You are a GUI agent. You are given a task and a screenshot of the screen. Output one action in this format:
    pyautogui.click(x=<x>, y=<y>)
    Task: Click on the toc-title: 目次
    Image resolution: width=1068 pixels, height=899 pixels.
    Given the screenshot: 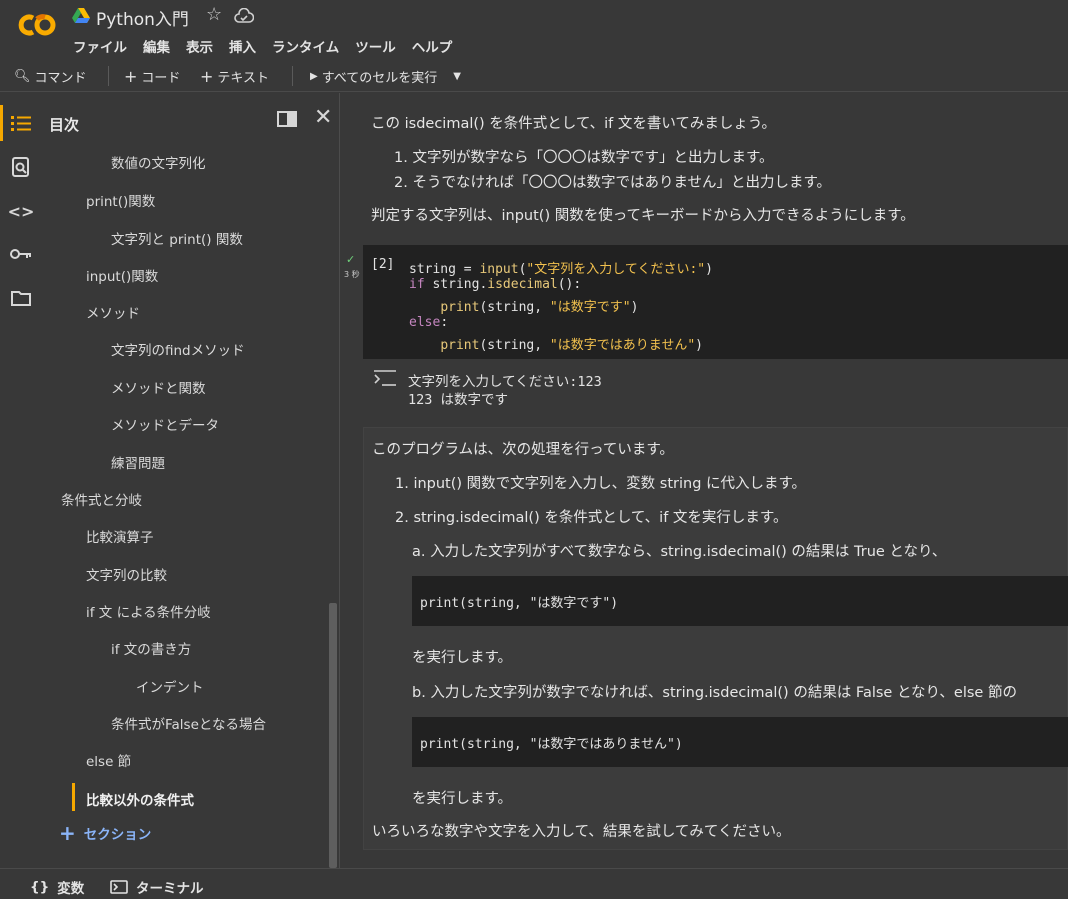 What is the action you would take?
    pyautogui.click(x=64, y=125)
    